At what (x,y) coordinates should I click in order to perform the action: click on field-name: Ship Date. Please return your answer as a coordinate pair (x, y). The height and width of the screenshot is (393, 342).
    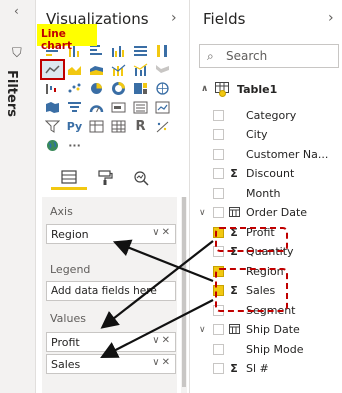
    Looking at the image, I should click on (273, 329).